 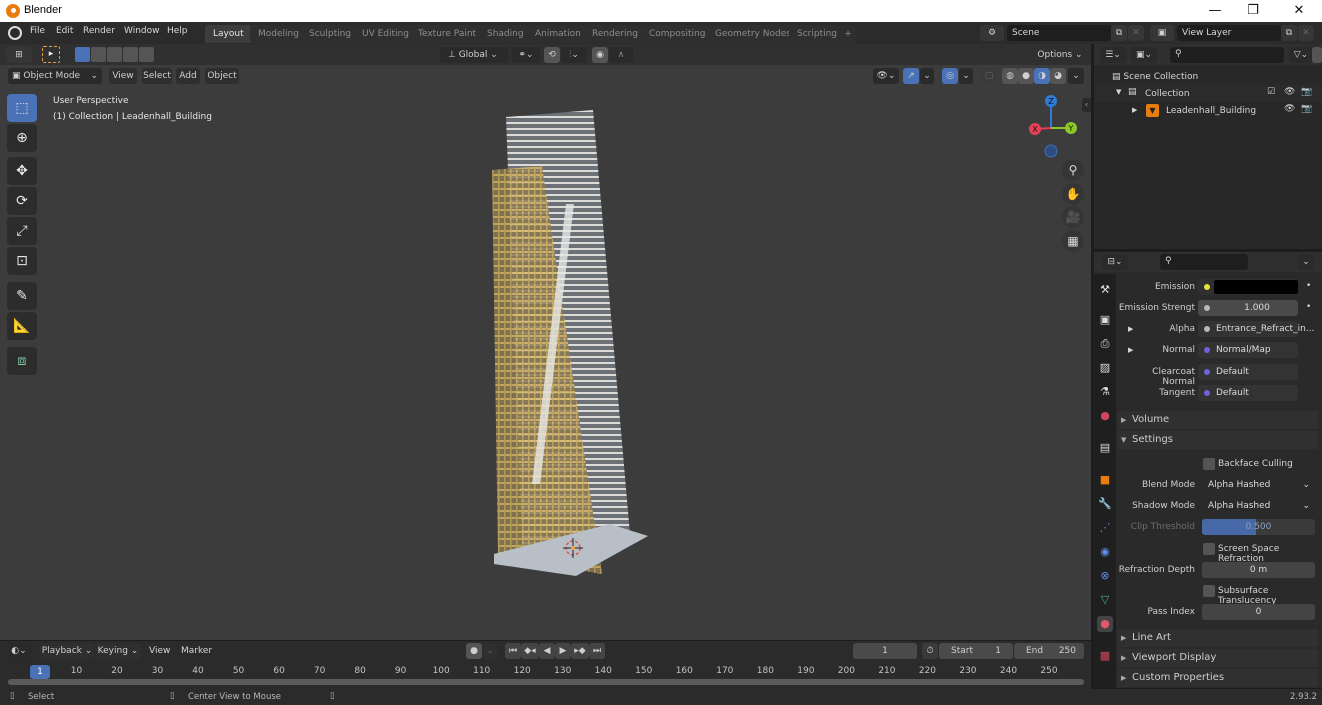 I want to click on menu-help: Help, so click(x=177, y=31).